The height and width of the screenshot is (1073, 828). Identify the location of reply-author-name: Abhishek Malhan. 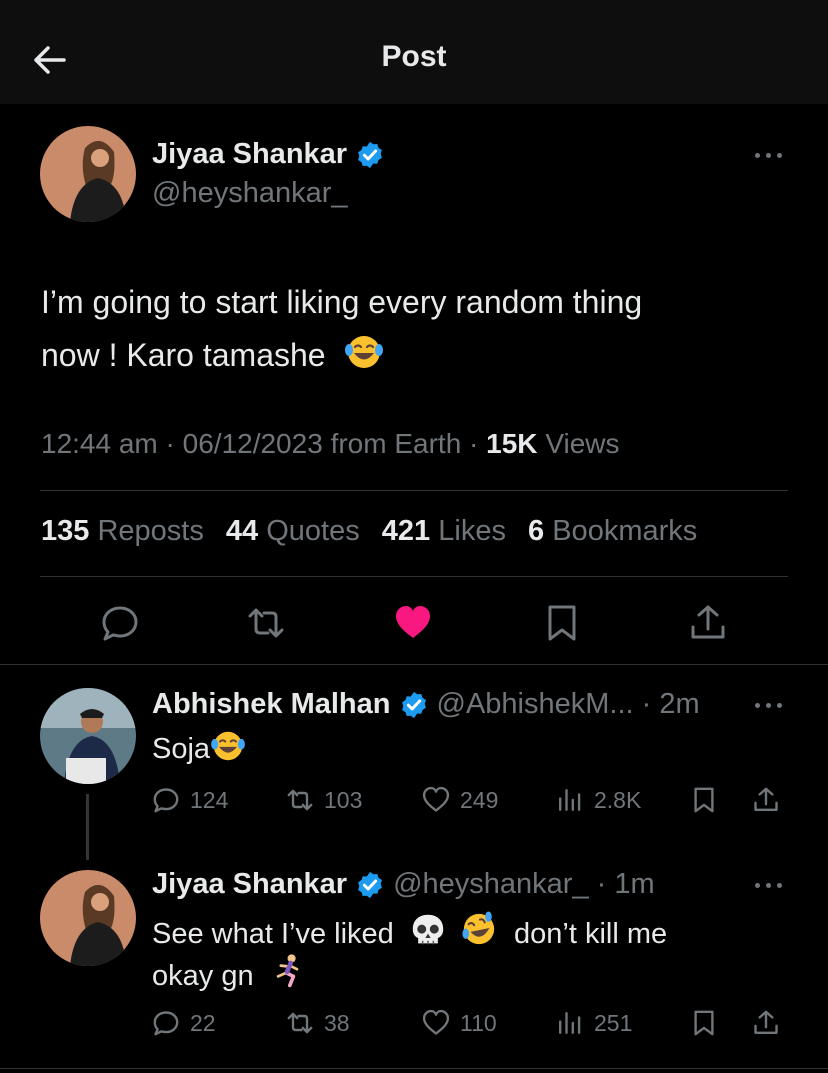
(271, 704).